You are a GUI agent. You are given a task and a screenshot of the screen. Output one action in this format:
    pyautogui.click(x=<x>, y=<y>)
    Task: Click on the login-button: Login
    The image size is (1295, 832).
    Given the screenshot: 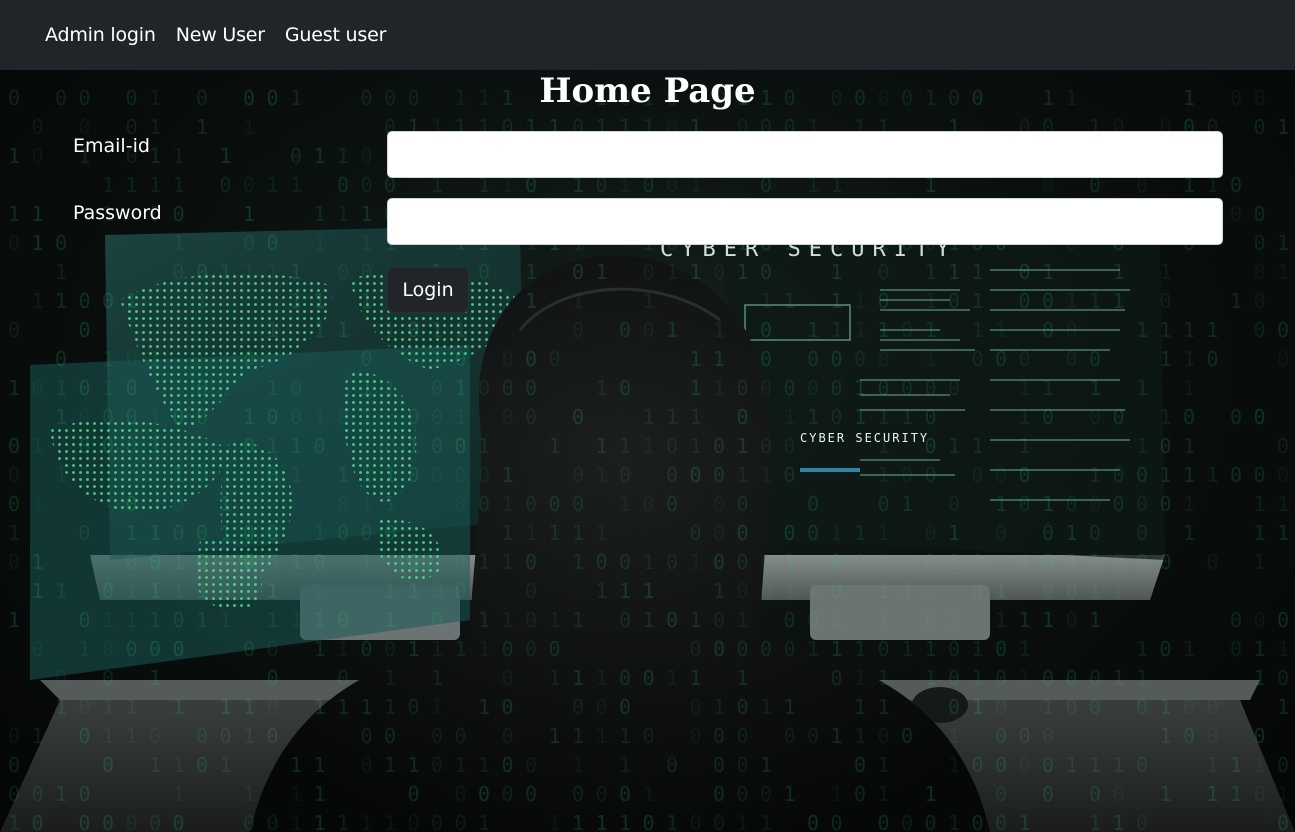 What is the action you would take?
    pyautogui.click(x=428, y=290)
    